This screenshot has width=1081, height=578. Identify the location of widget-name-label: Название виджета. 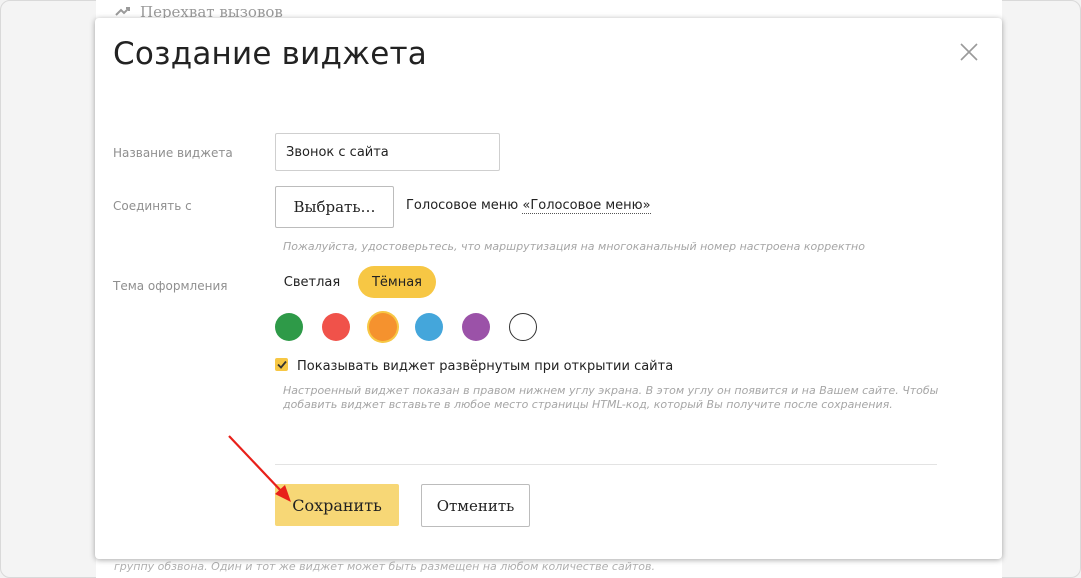
(173, 153).